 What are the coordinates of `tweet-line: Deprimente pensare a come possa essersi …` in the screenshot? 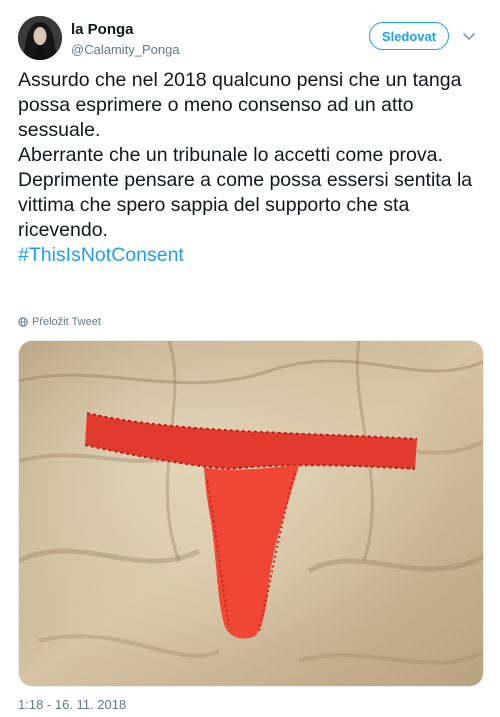 It's located at (245, 205).